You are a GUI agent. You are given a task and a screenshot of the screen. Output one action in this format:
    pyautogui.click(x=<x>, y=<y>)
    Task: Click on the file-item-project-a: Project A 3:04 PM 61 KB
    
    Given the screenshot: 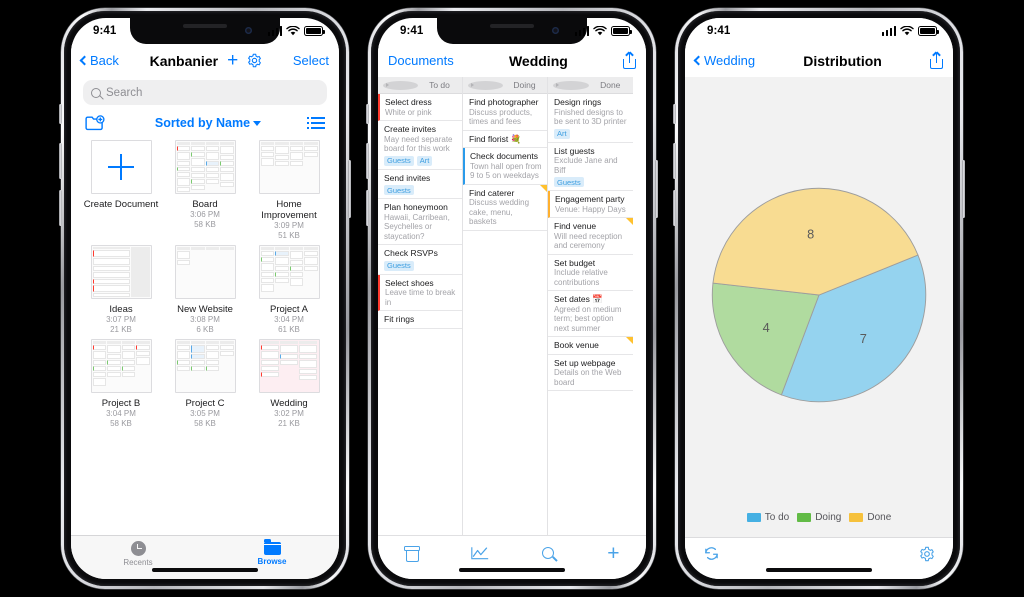 What is the action you would take?
    pyautogui.click(x=289, y=289)
    